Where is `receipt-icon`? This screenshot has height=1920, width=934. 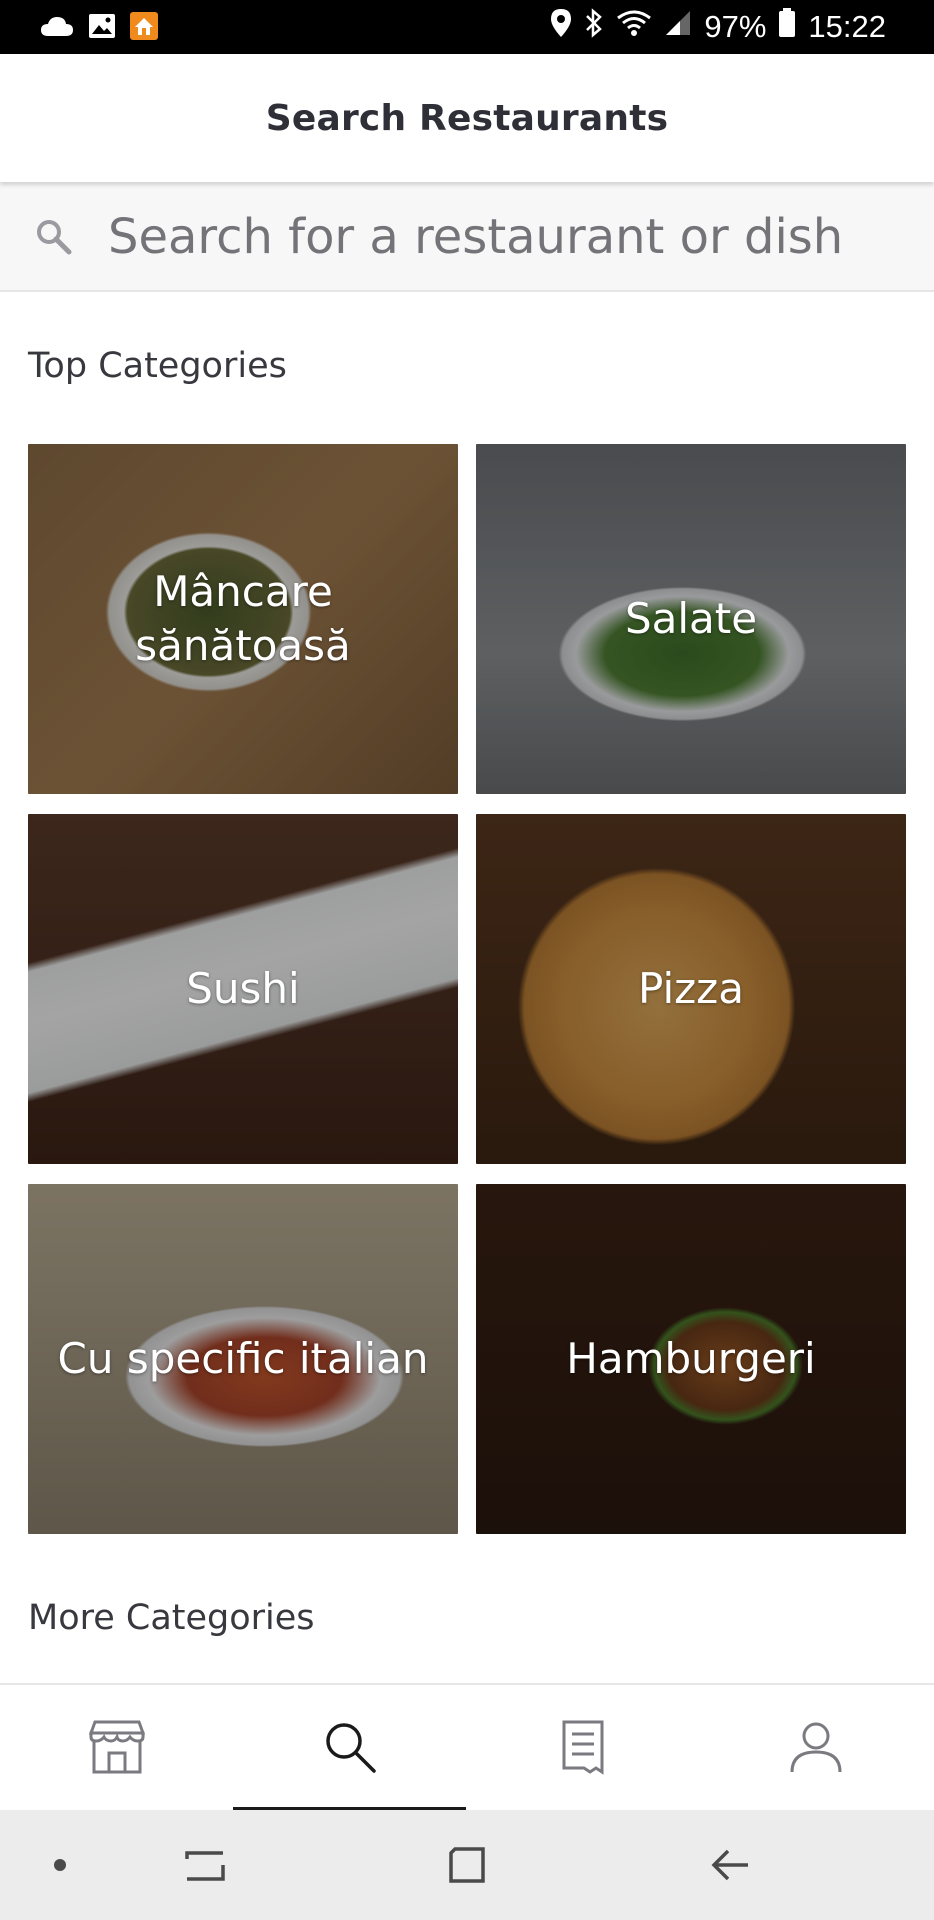 receipt-icon is located at coordinates (583, 1749).